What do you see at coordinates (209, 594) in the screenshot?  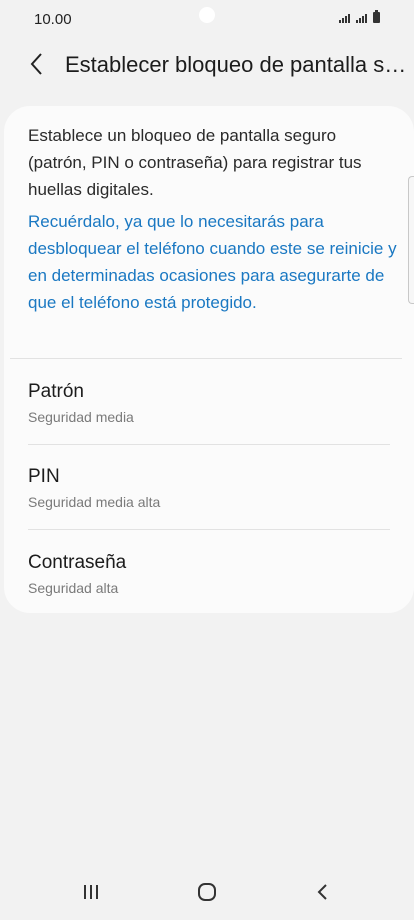 I see `option-password: Contraseña Seguridad alta` at bounding box center [209, 594].